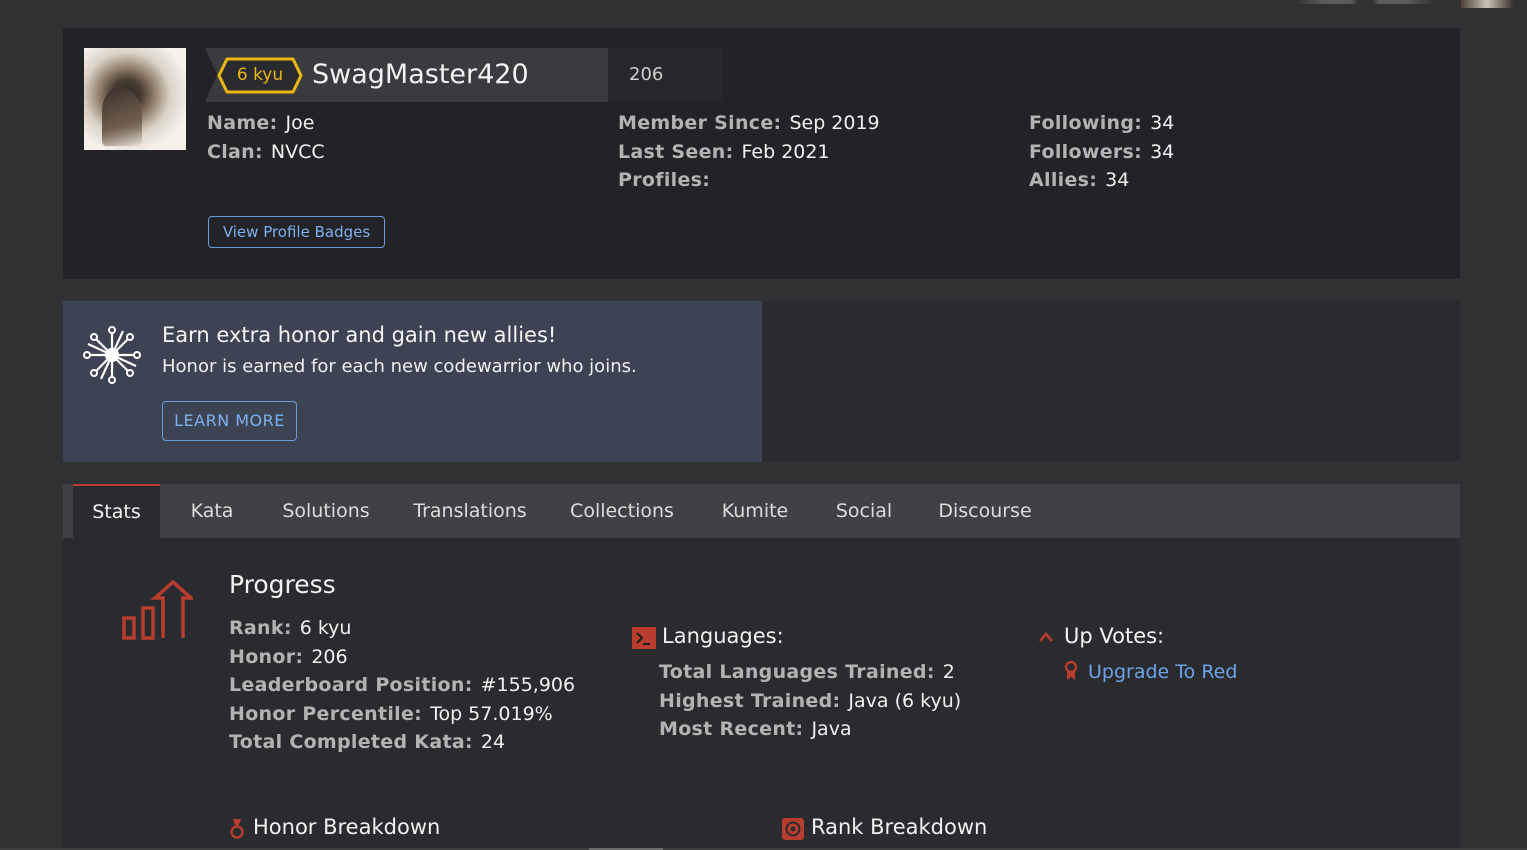 The width and height of the screenshot is (1527, 850). I want to click on stat-rank: Rank: 6 kyu, so click(290, 628).